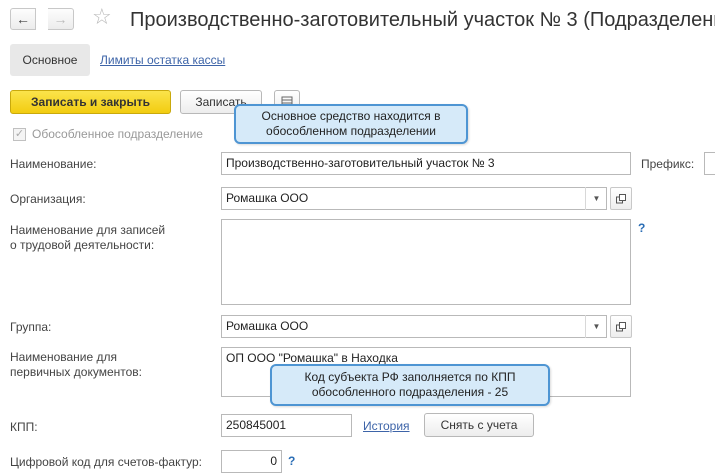 This screenshot has width=715, height=476. I want to click on invoice-code-field: 0, so click(251, 461).